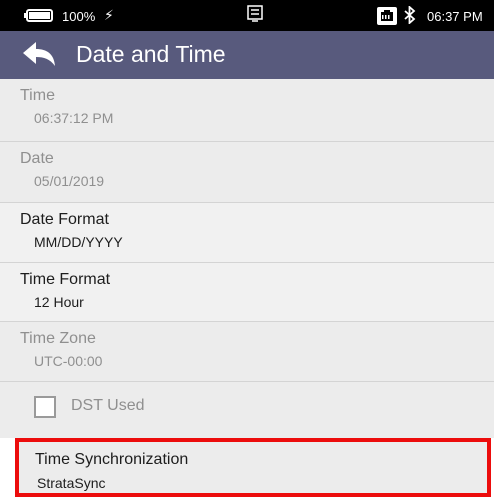  I want to click on time-zone-label: Time Zone, so click(58, 338).